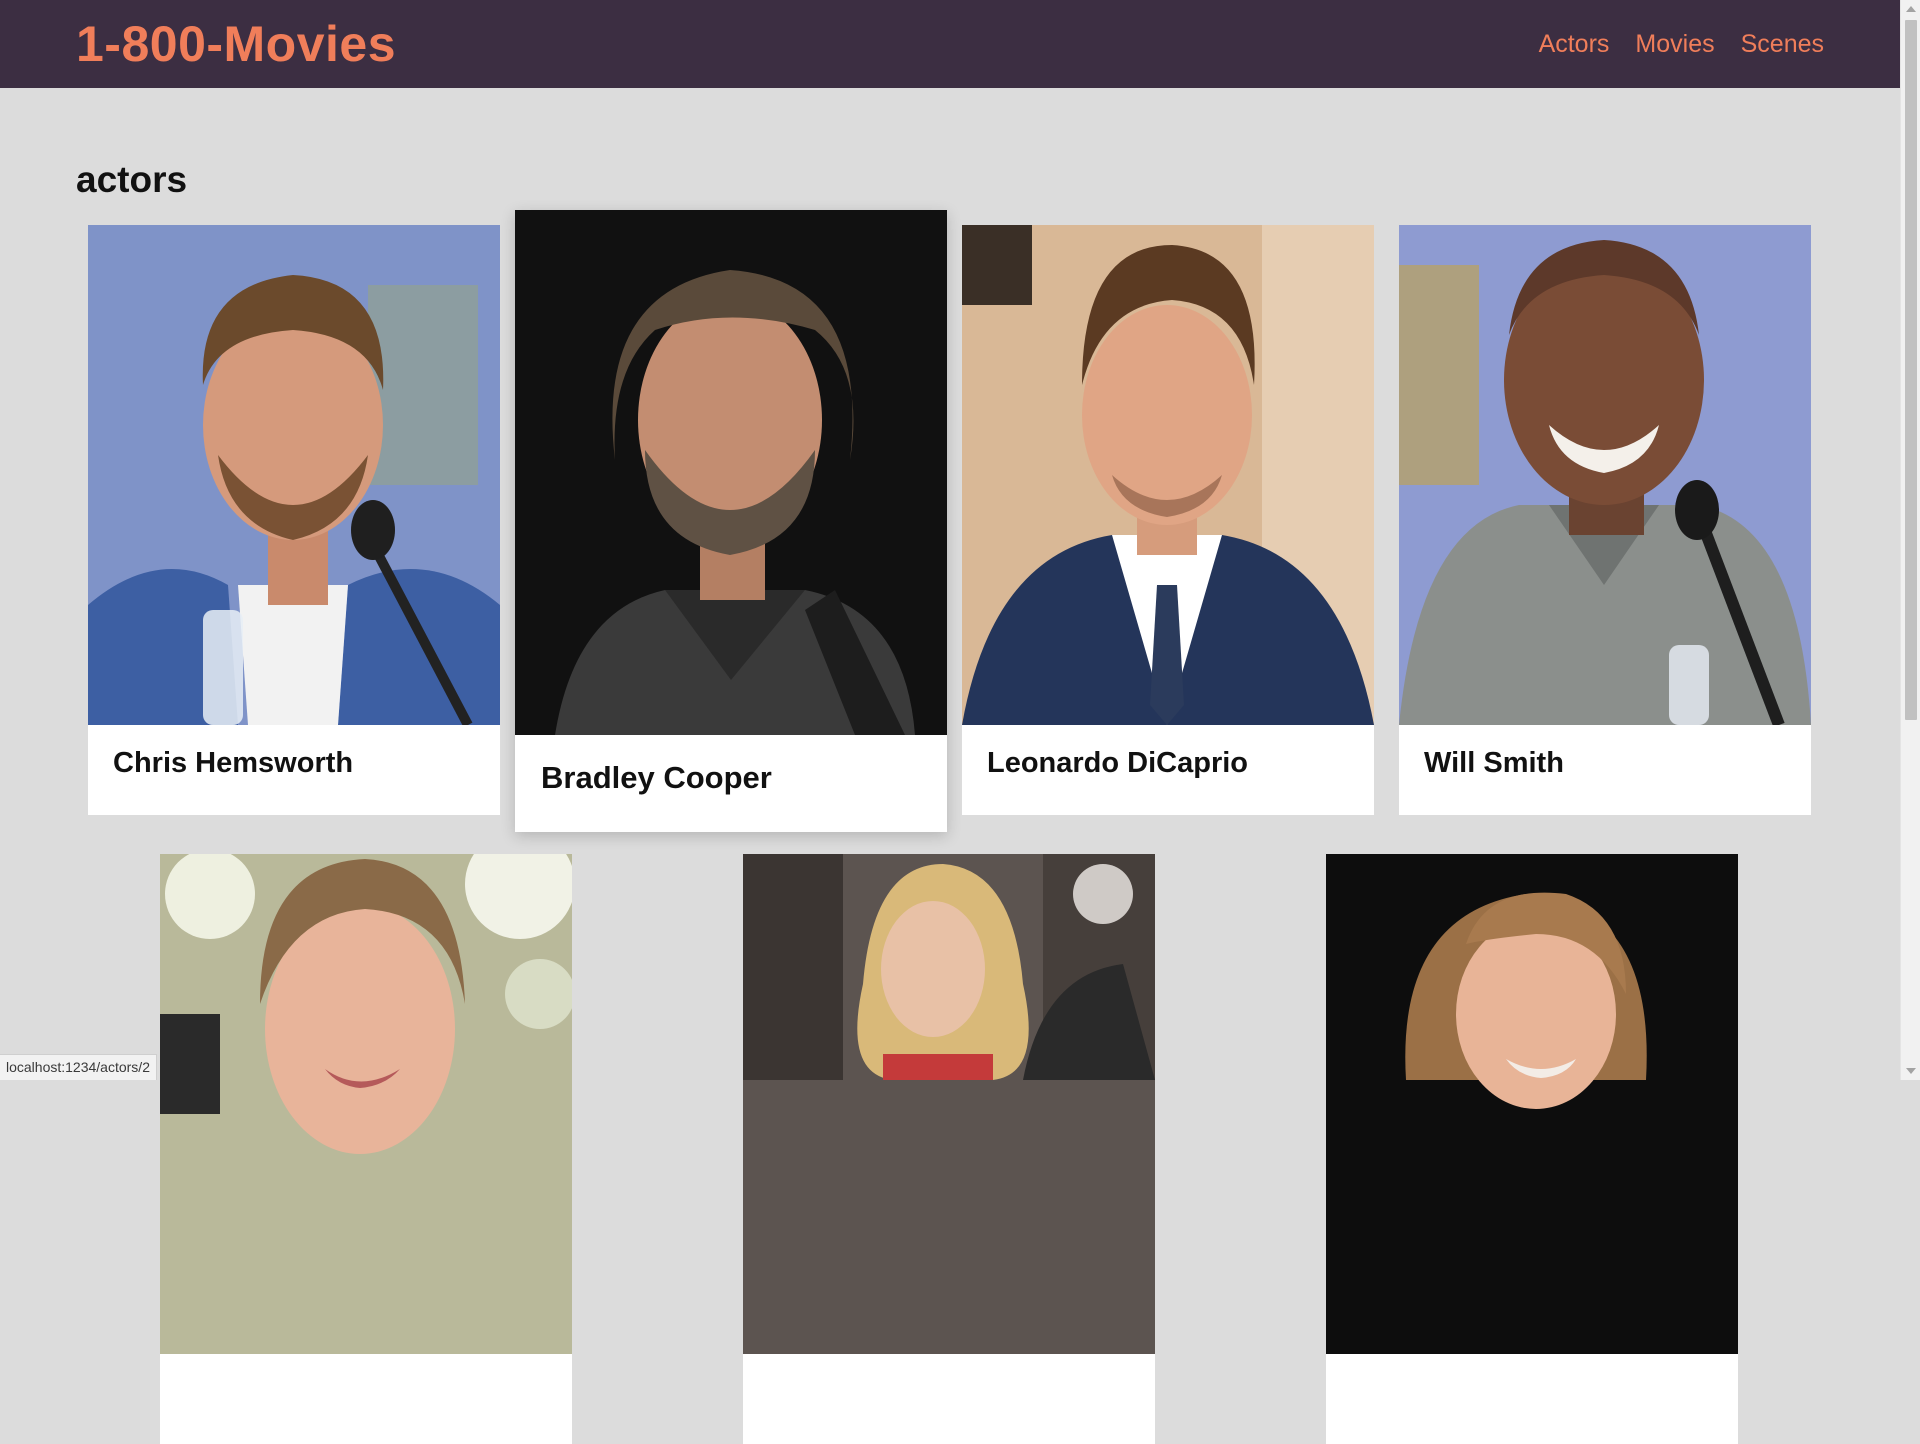  I want to click on nav-link-movies: Movies, so click(1674, 44).